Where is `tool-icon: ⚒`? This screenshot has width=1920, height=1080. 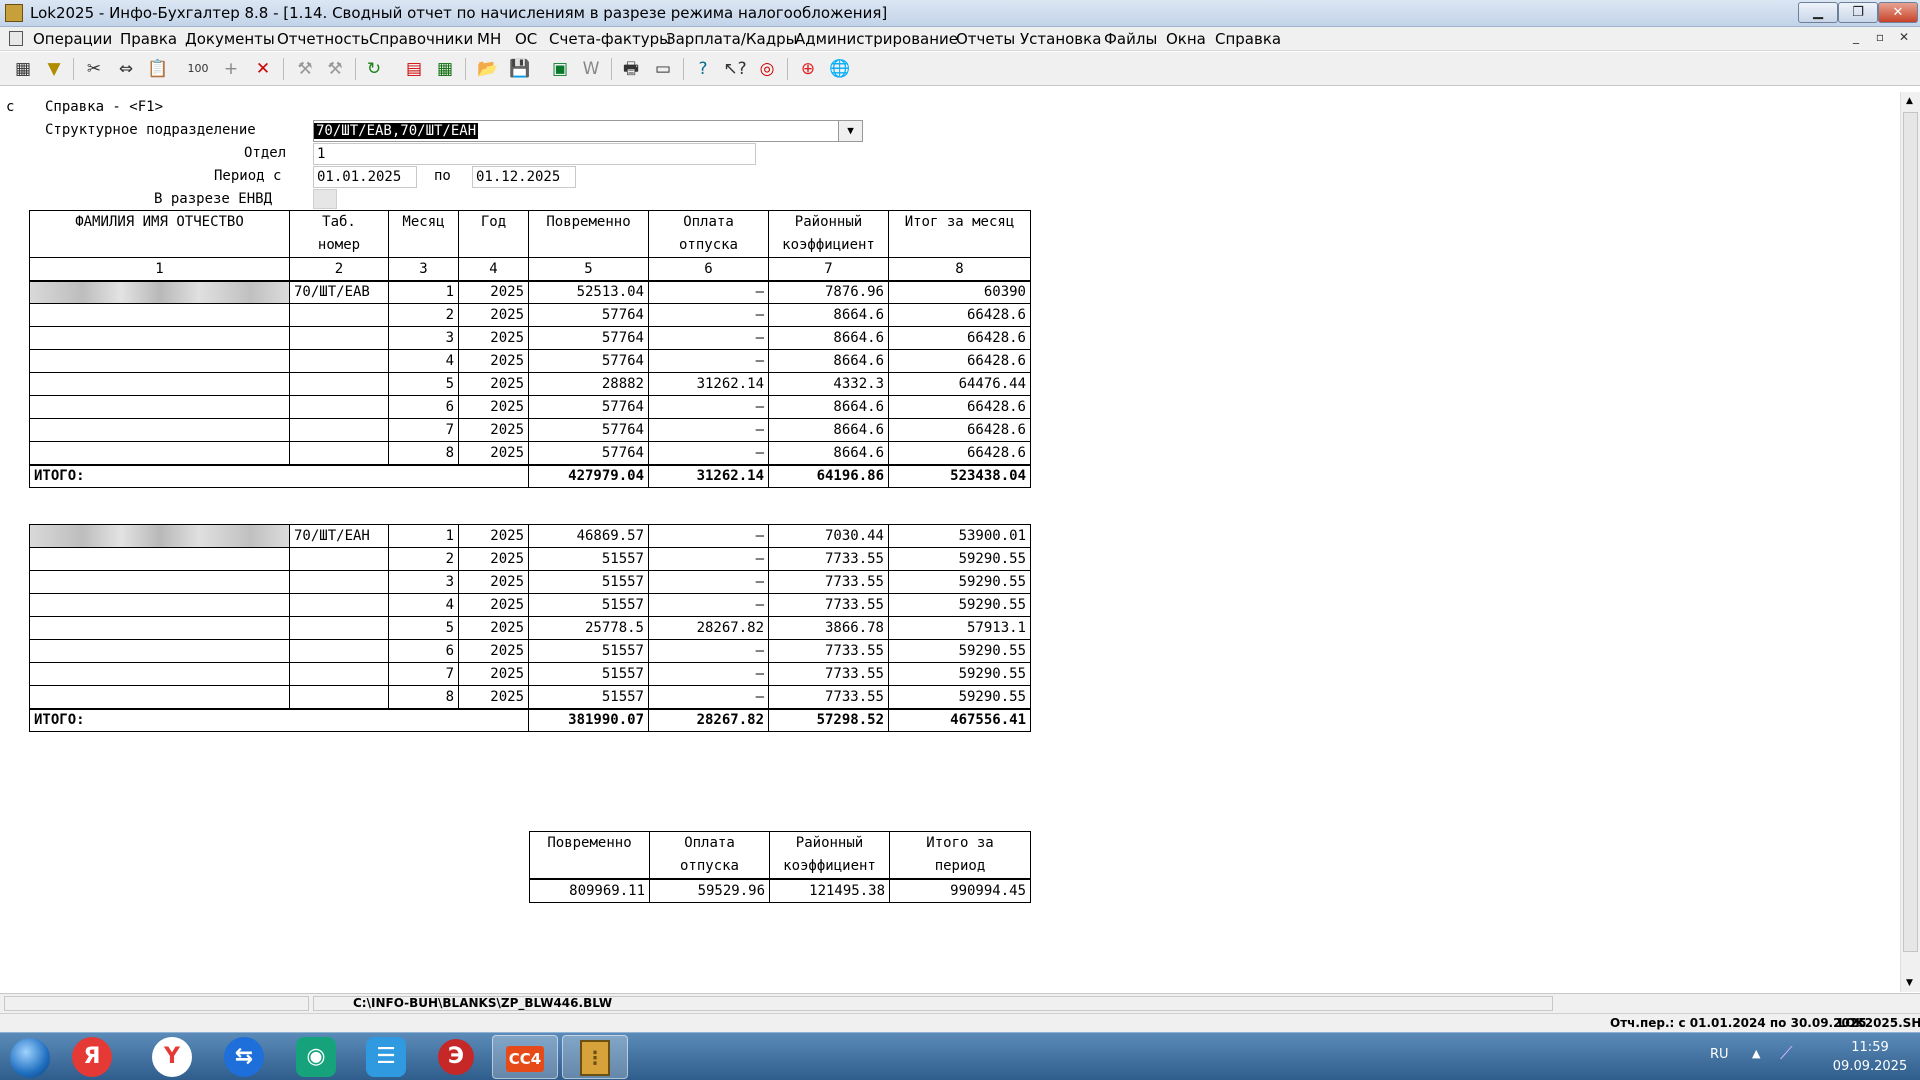 tool-icon: ⚒ is located at coordinates (305, 69).